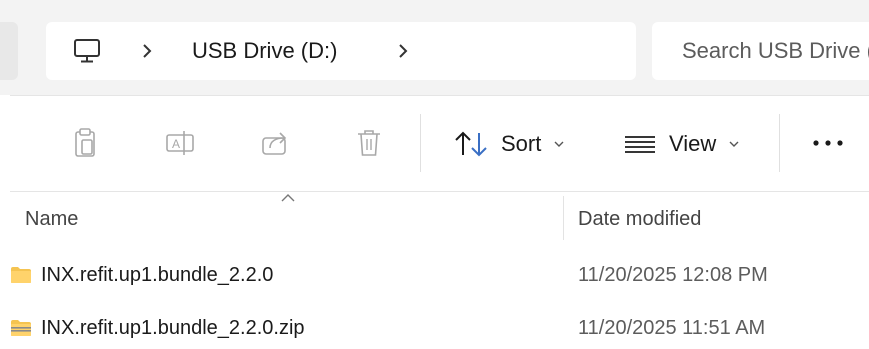 The width and height of the screenshot is (869, 349). Describe the element at coordinates (639, 219) in the screenshot. I see `column-header-date-modified: Date modified` at that location.